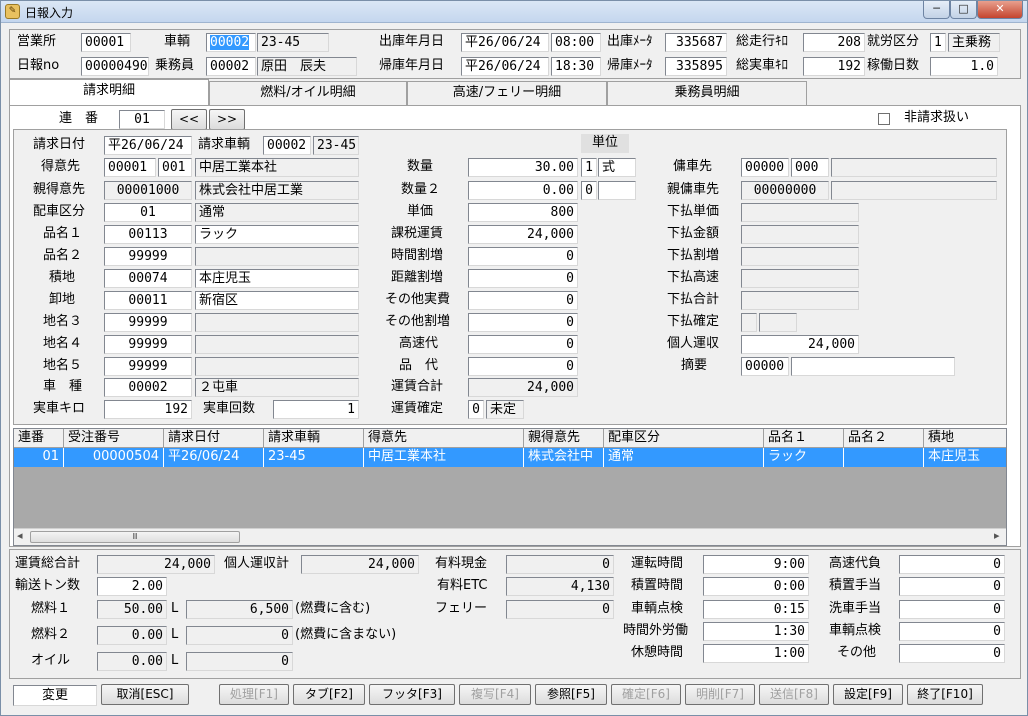  What do you see at coordinates (765, 366) in the screenshot?
I see `summary-code-field: 00000` at bounding box center [765, 366].